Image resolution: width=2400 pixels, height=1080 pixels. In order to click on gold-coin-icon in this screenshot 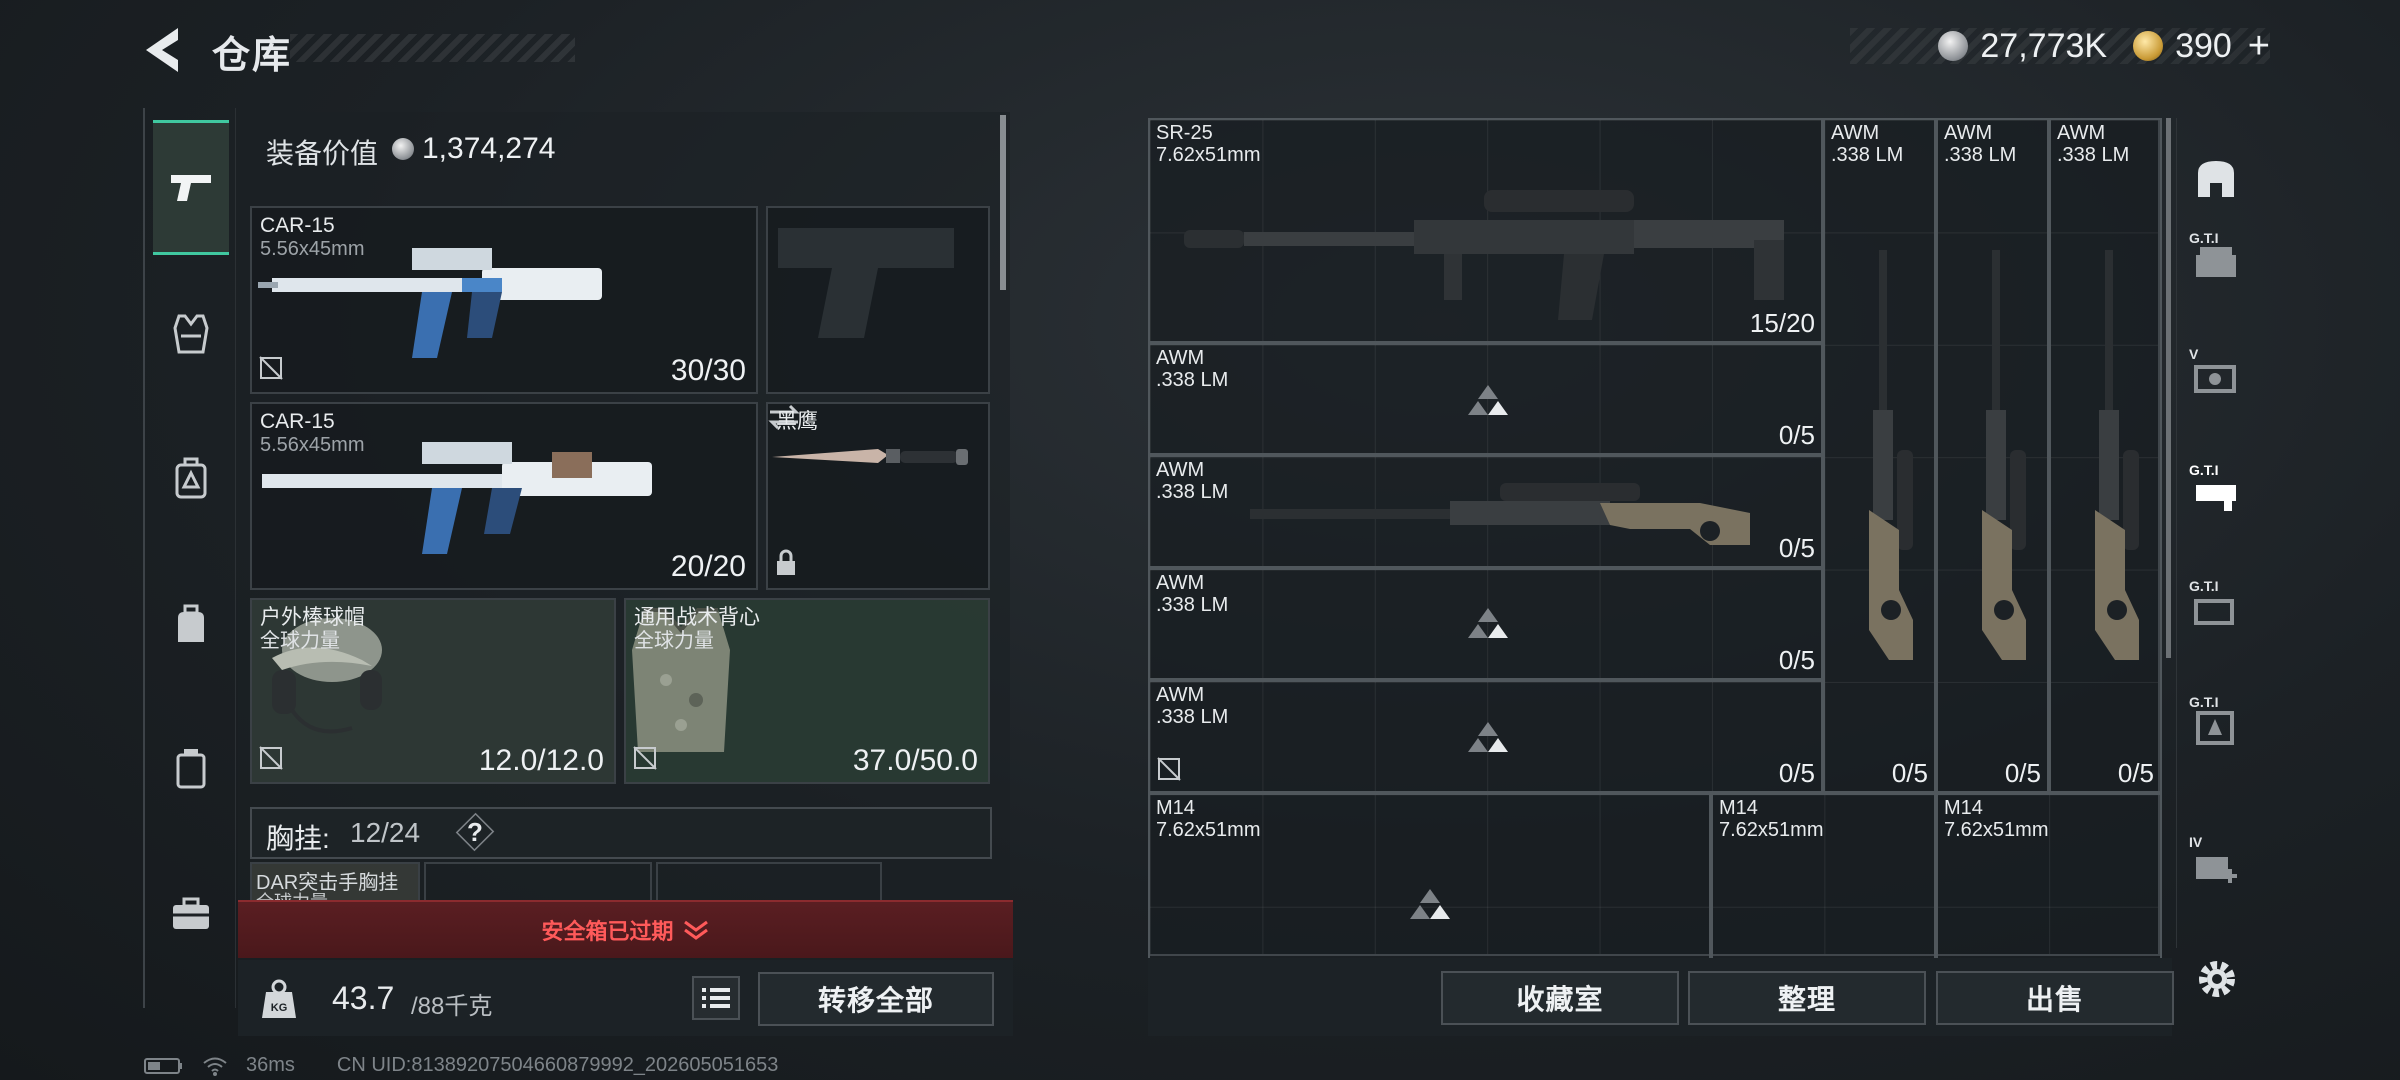, I will do `click(2148, 46)`.